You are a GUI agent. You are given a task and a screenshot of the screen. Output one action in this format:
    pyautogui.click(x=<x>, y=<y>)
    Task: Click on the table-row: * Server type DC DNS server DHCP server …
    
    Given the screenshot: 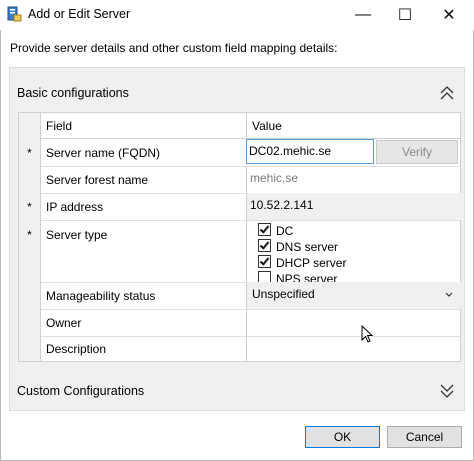 What is the action you would take?
    pyautogui.click(x=240, y=253)
    